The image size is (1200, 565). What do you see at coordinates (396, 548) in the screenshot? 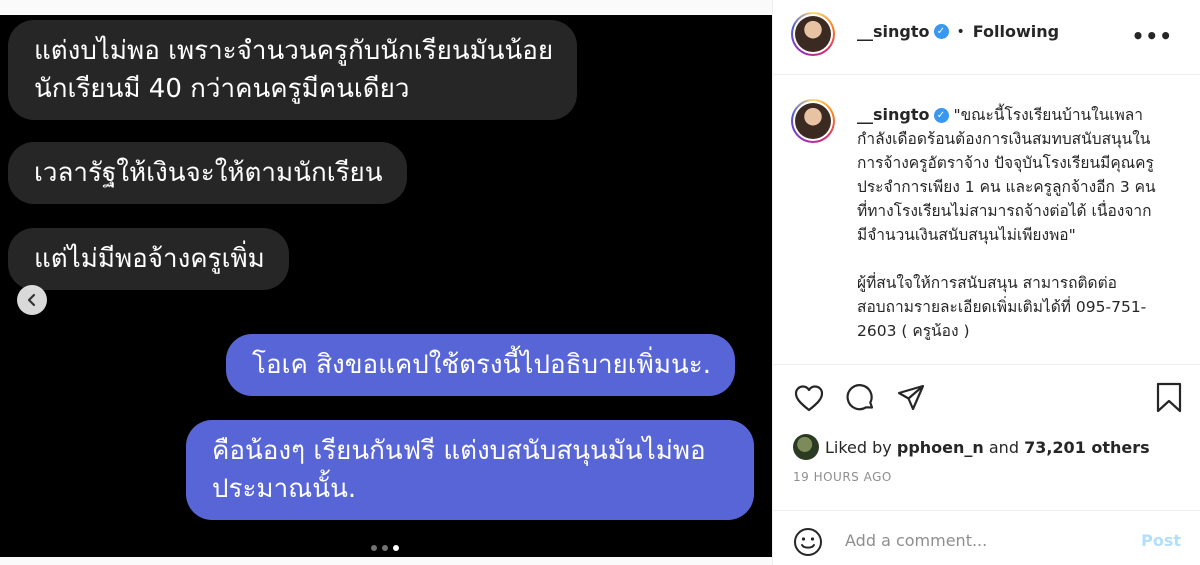
I see `carousel-dot-active` at bounding box center [396, 548].